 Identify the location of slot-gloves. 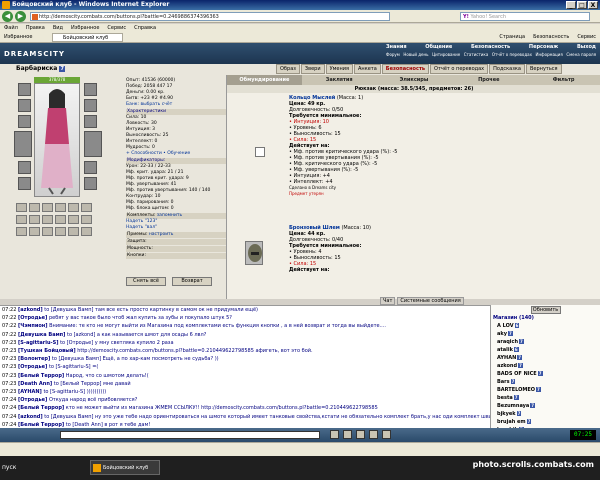
(90, 89).